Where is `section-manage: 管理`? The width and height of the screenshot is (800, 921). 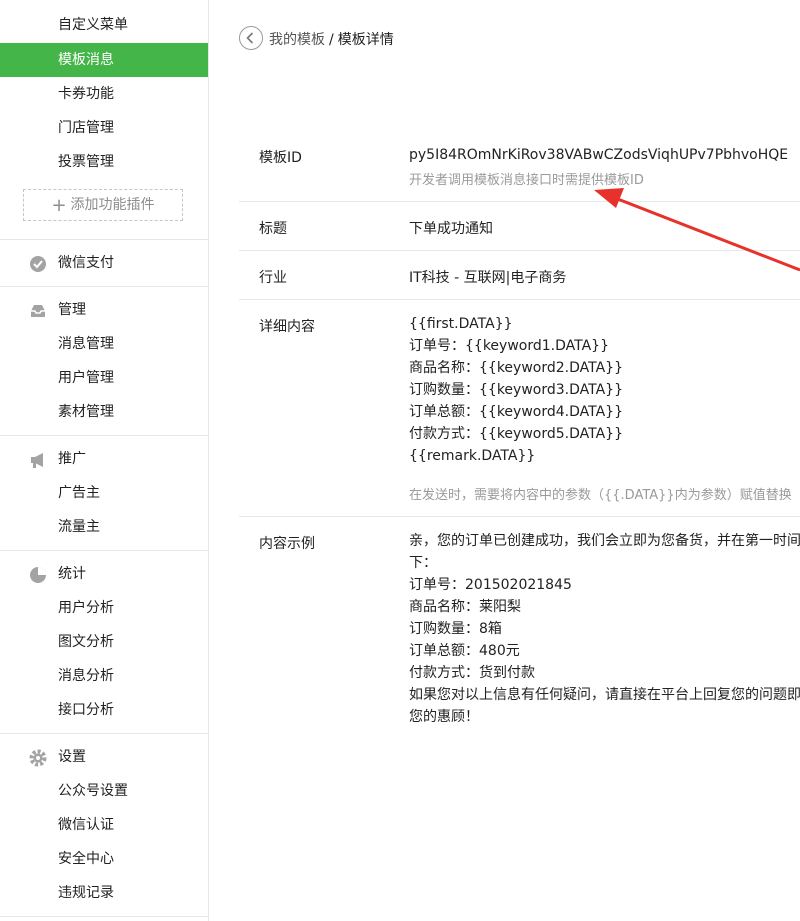 section-manage: 管理 is located at coordinates (104, 310).